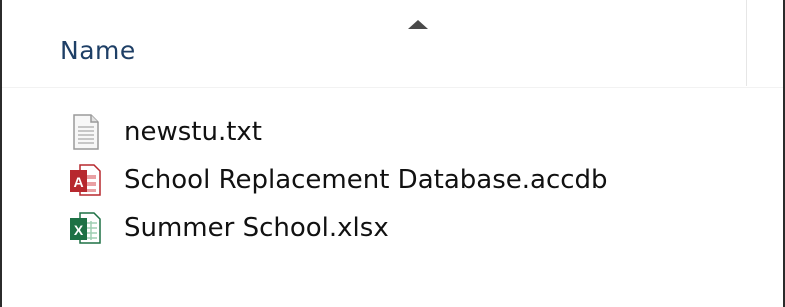 Image resolution: width=785 pixels, height=307 pixels. What do you see at coordinates (85, 180) in the screenshot?
I see `access-file-icon: A` at bounding box center [85, 180].